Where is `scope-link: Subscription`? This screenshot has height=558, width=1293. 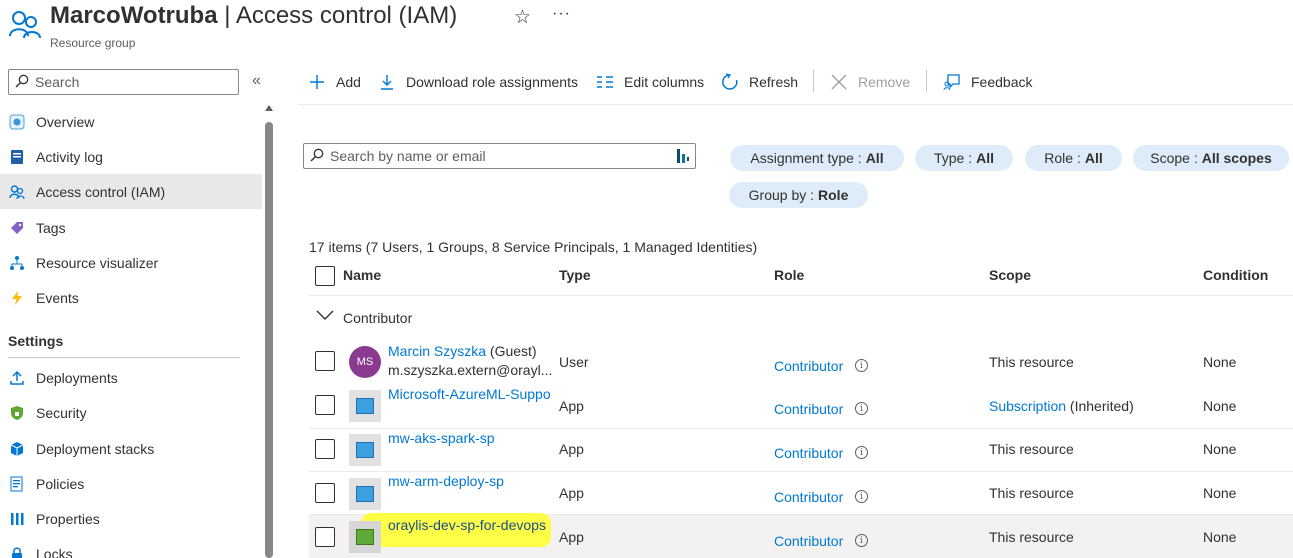
scope-link: Subscription is located at coordinates (1027, 406).